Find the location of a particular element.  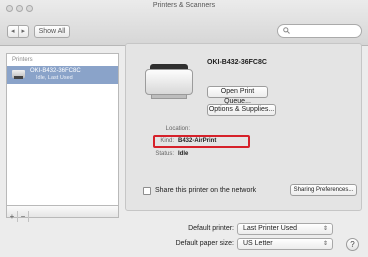

kind-highlight-box is located at coordinates (201, 141).